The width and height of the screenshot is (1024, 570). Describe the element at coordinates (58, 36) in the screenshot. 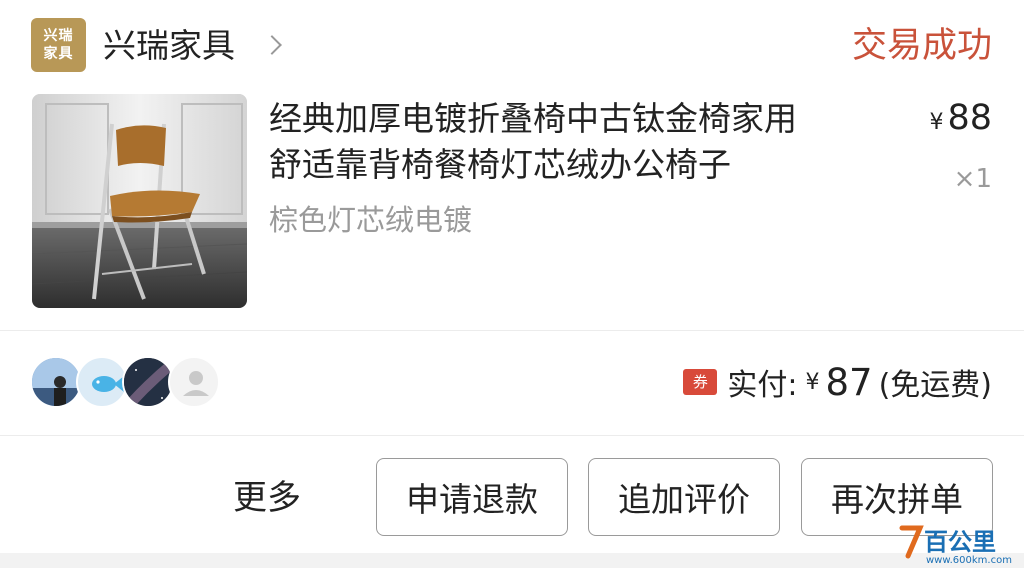

I see `shop-logo-line-1: 兴瑞` at that location.